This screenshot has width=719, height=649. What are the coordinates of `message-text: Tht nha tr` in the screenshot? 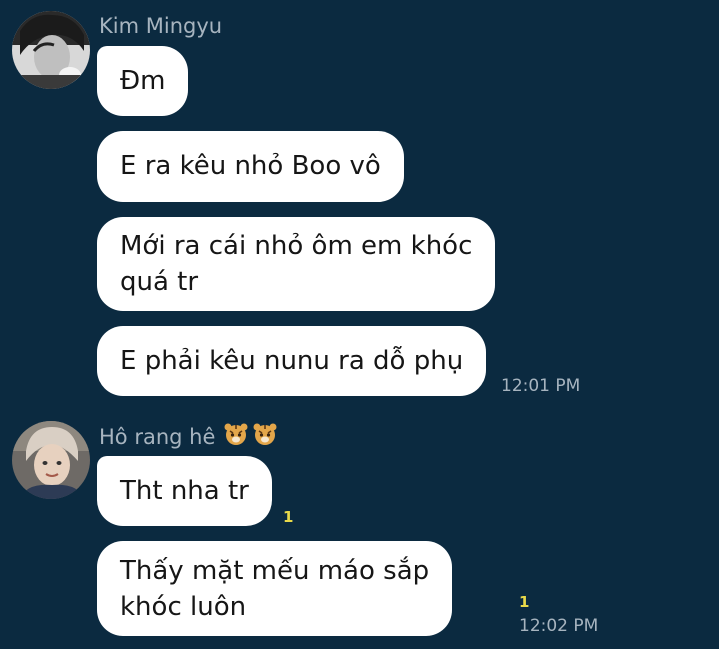 It's located at (184, 491).